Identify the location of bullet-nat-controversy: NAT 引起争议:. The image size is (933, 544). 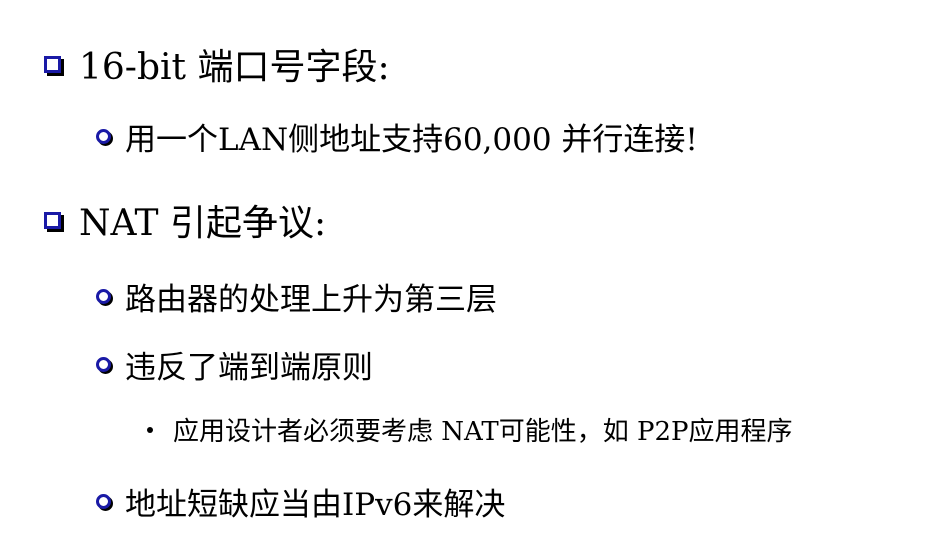
(185, 220).